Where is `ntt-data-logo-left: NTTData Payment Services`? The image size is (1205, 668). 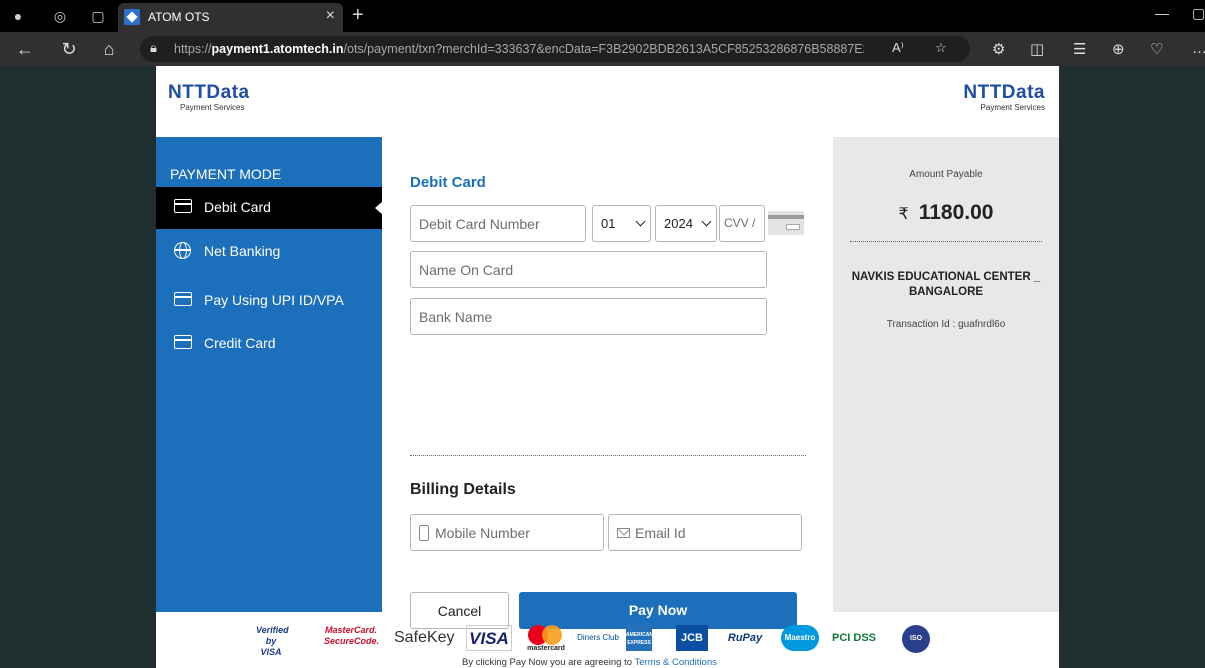
ntt-data-logo-left: NTTData Payment Services is located at coordinates (209, 97).